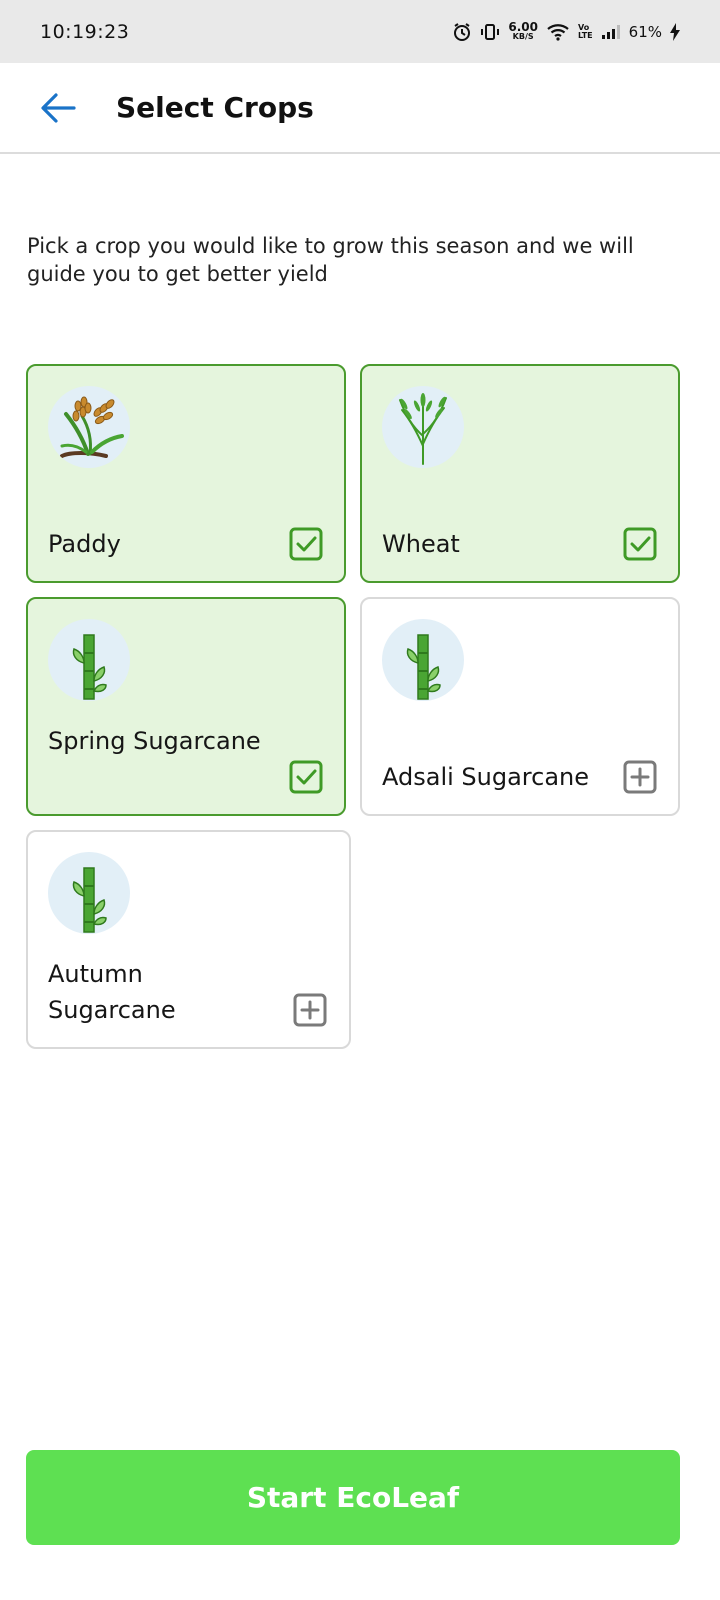  I want to click on crop-card-adsali-sugarcane: Adsali Sugarcane, so click(520, 706).